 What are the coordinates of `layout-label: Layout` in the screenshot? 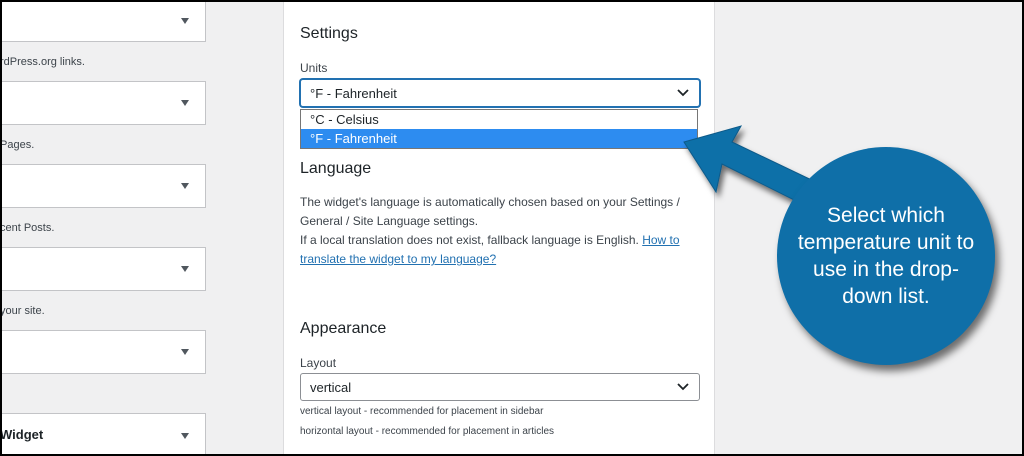 It's located at (318, 363).